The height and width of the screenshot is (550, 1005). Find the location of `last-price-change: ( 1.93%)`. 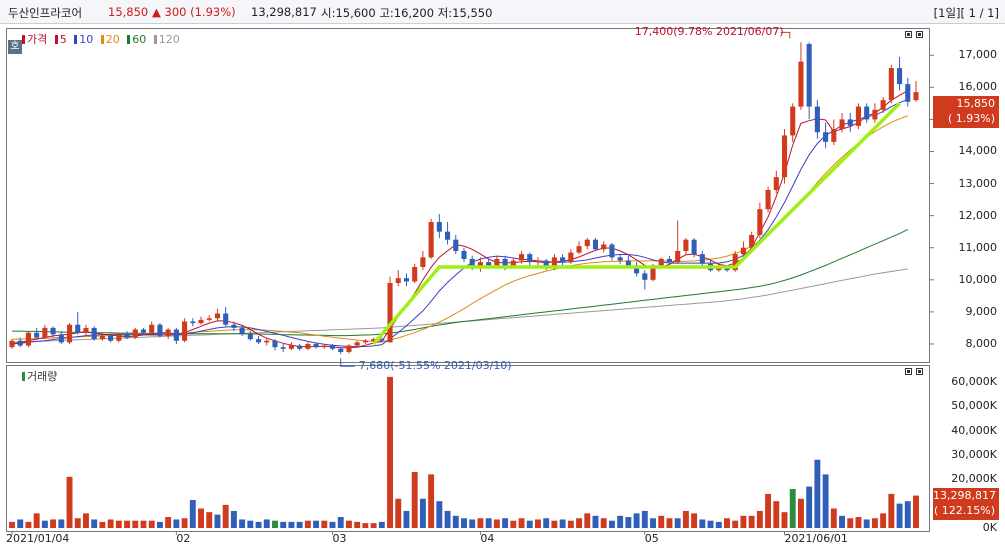

last-price-change: ( 1.93%) is located at coordinates (971, 118).